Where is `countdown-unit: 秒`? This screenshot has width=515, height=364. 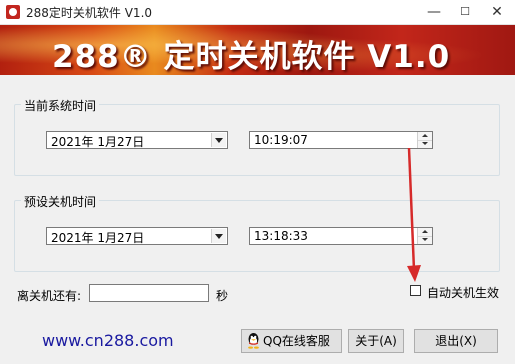 countdown-unit: 秒 is located at coordinates (222, 296).